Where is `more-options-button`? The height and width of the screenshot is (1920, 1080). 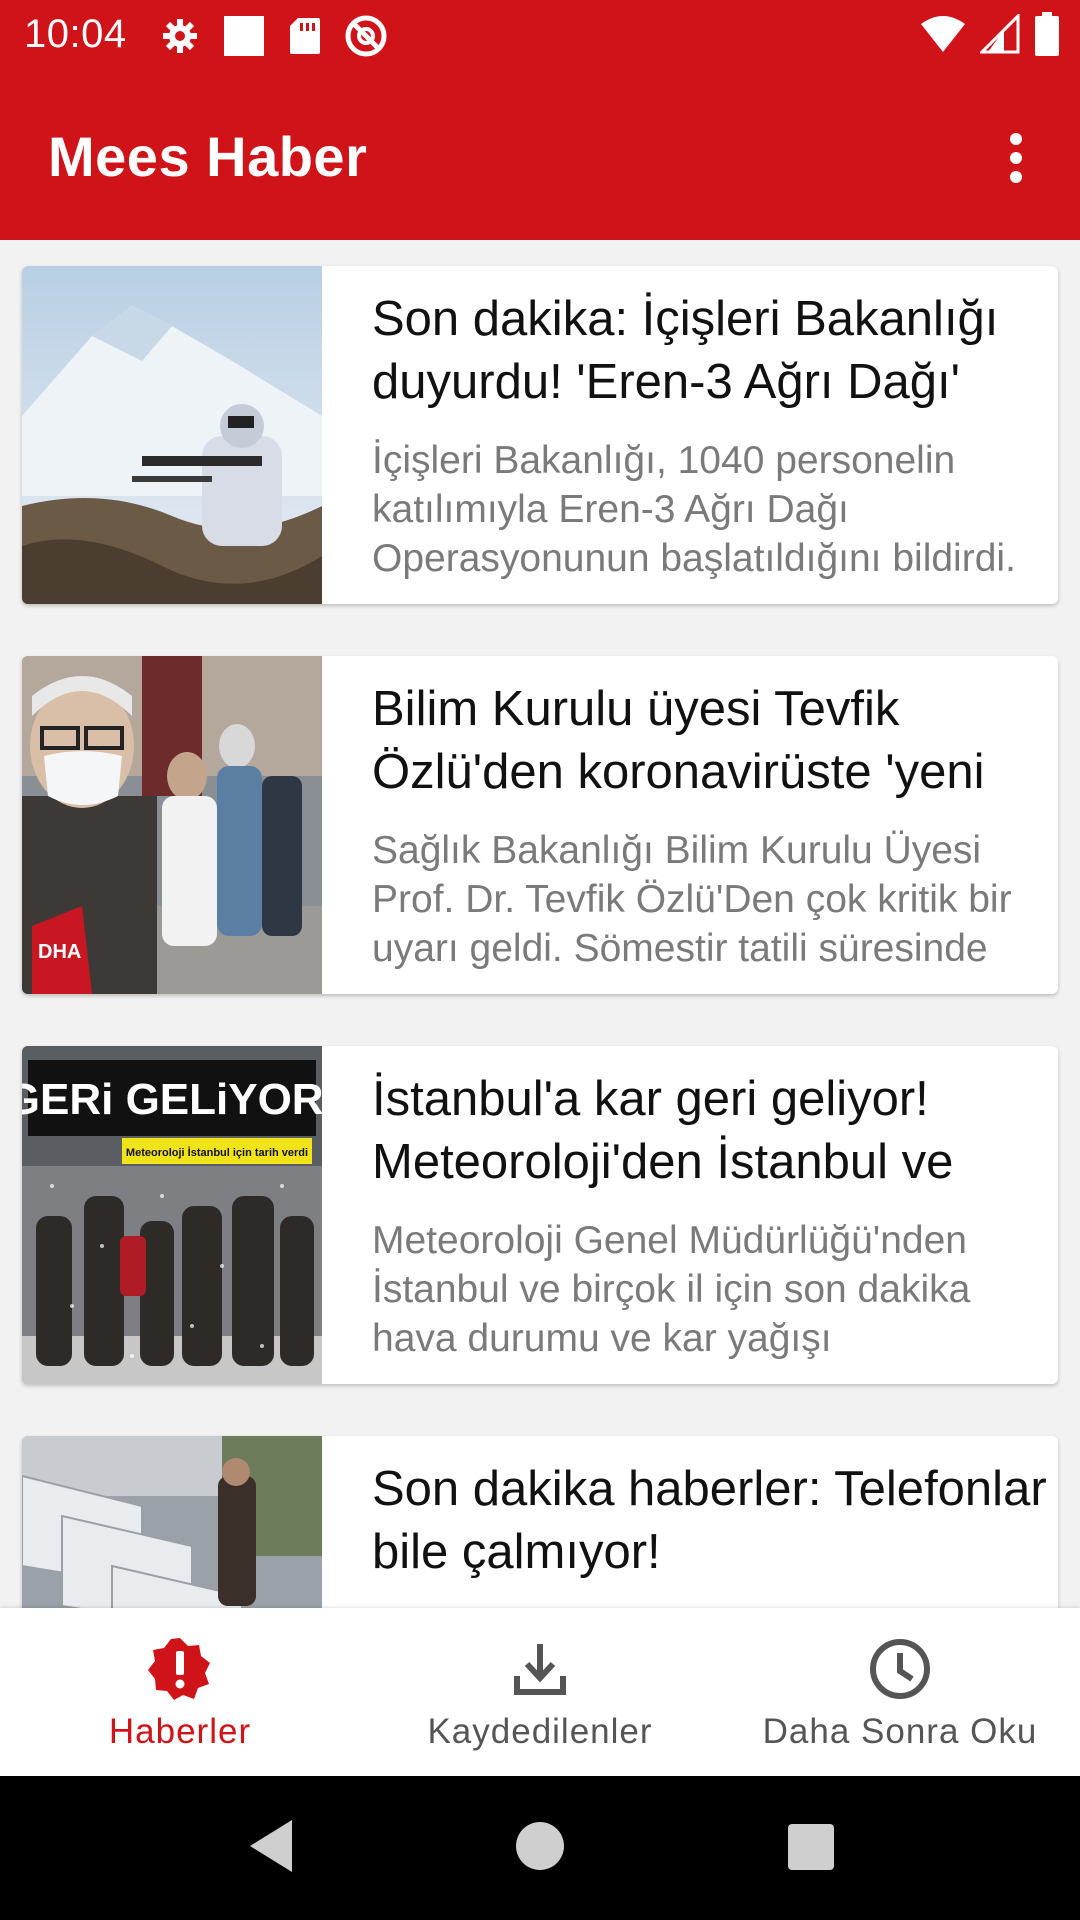
more-options-button is located at coordinates (1016, 160).